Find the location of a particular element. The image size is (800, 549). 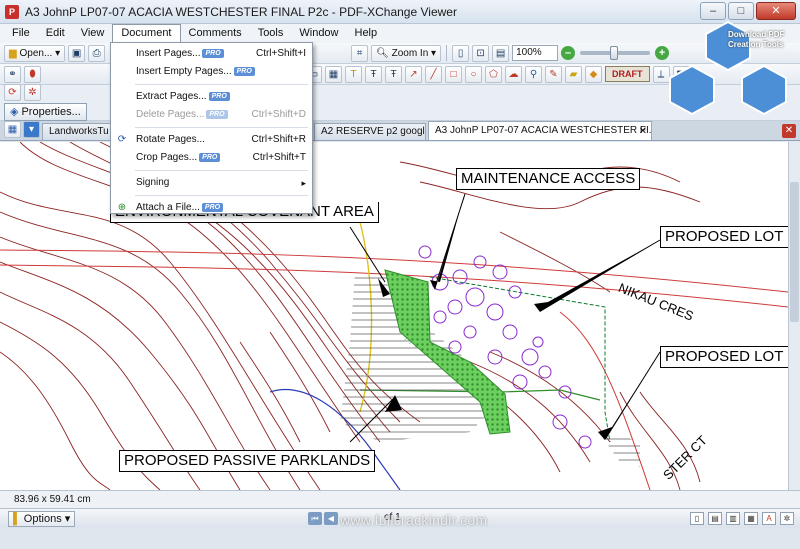

menu-file: File is located at coordinates (21, 33).